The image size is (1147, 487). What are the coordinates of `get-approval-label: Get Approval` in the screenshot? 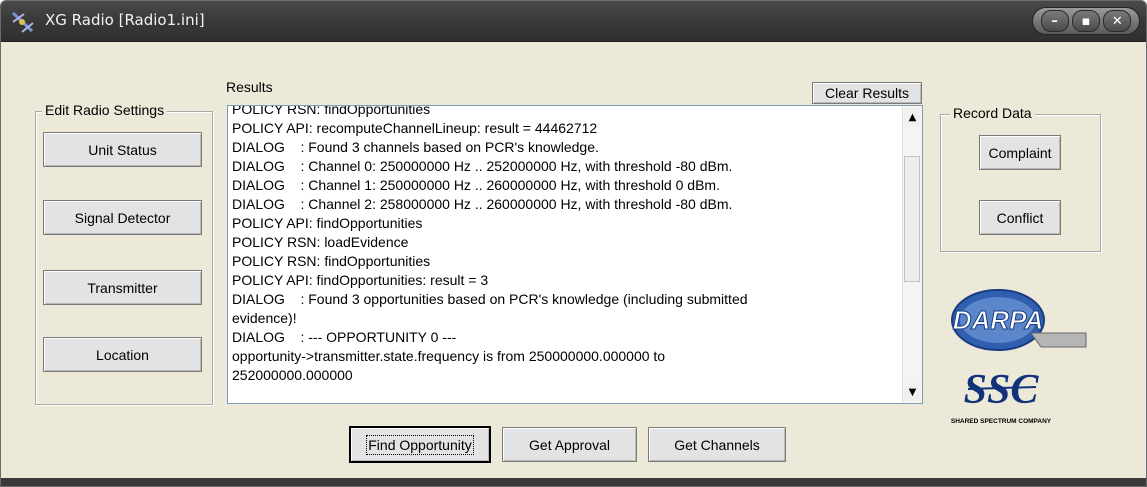 It's located at (569, 444).